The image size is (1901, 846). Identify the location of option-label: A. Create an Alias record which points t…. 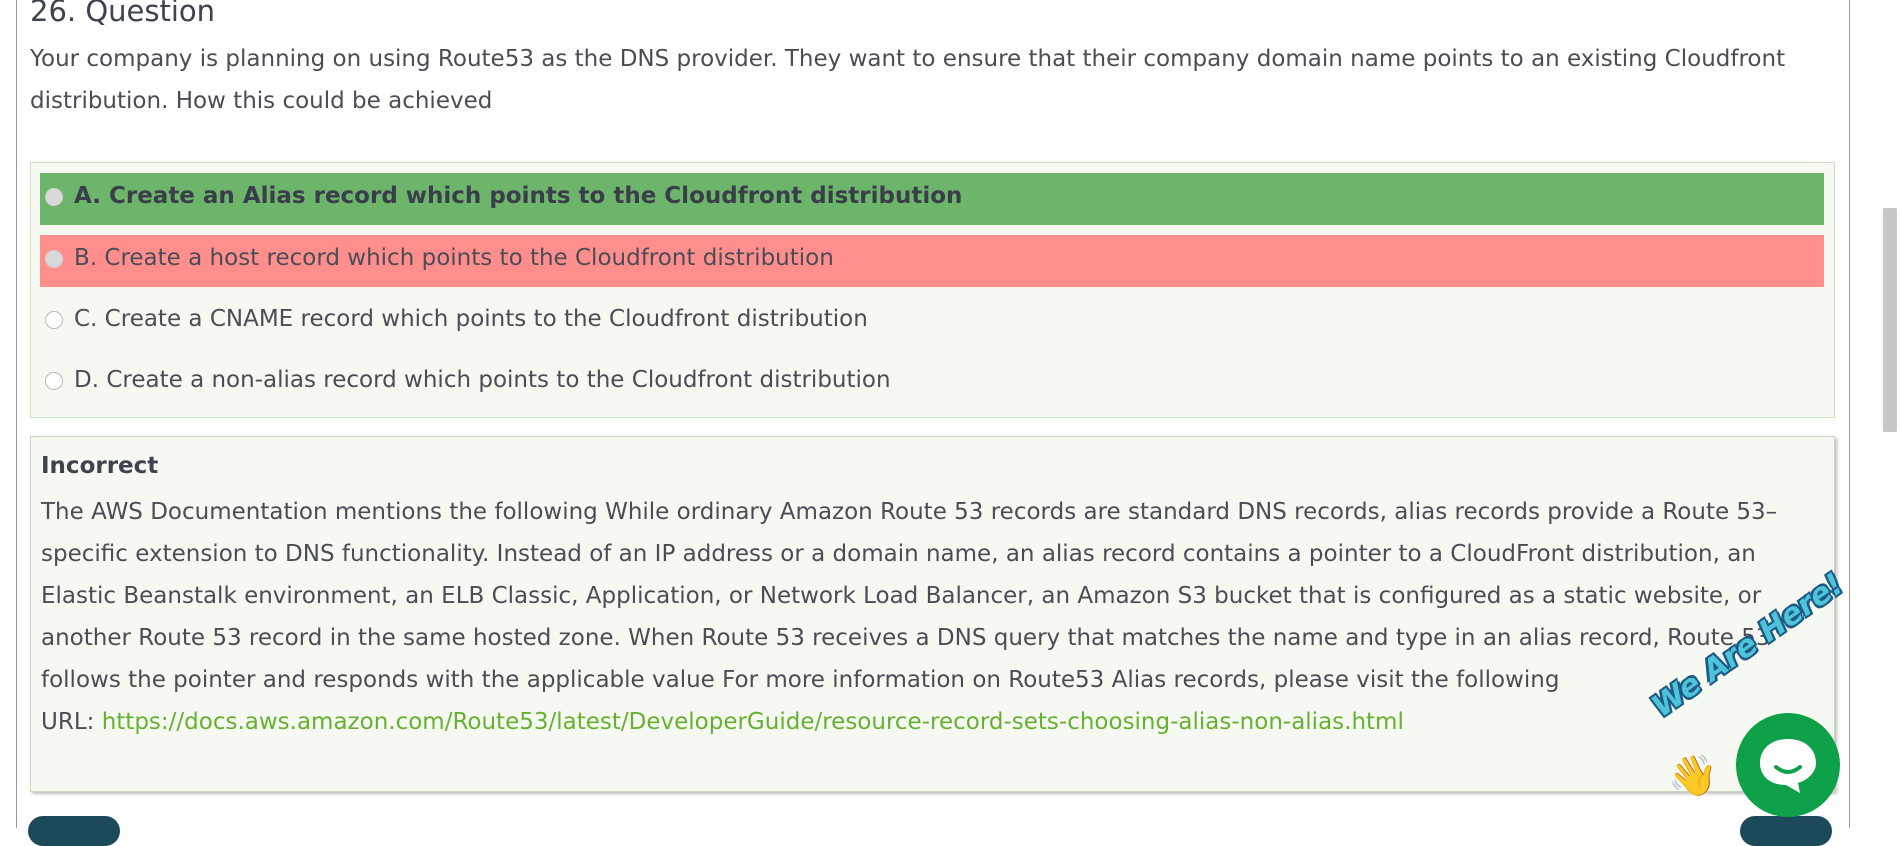
(518, 196).